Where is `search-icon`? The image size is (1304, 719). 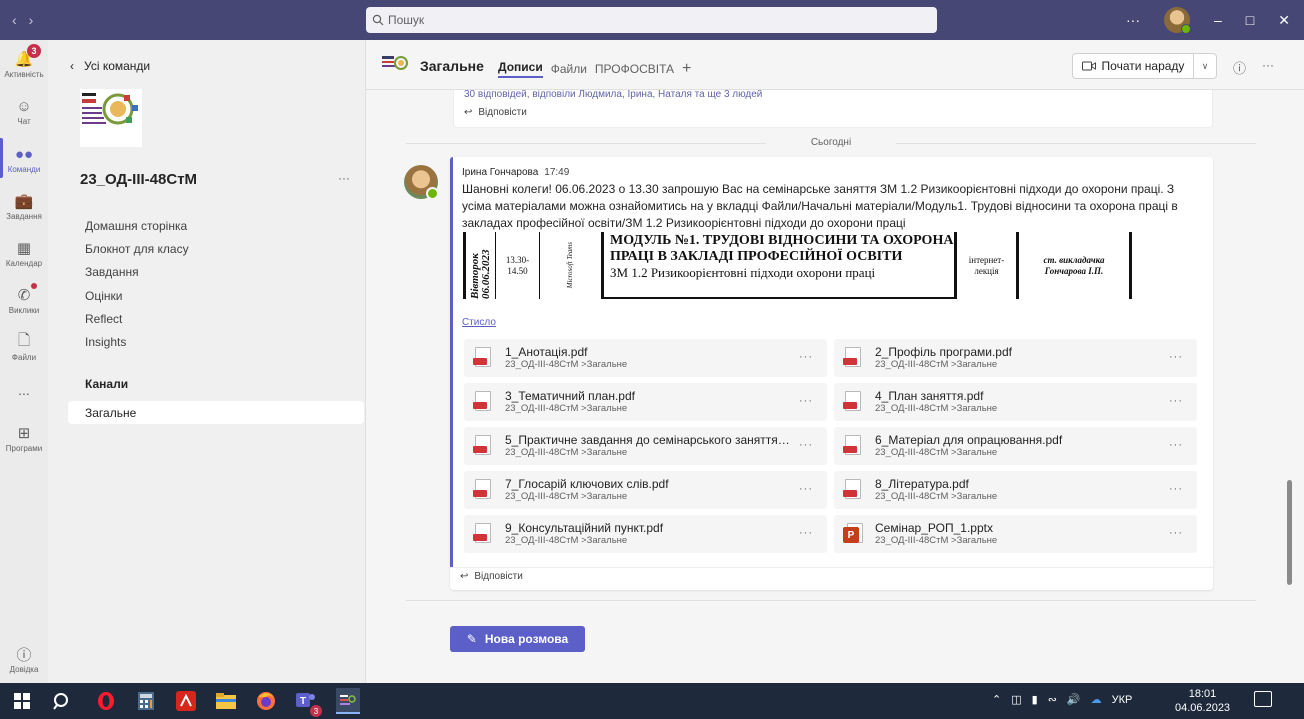 search-icon is located at coordinates (62, 701).